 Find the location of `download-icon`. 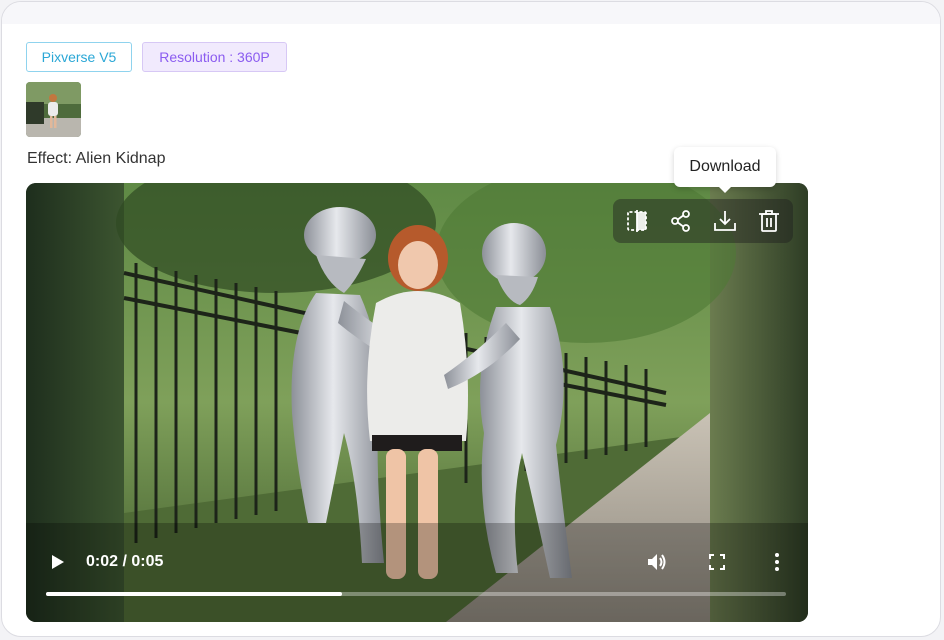

download-icon is located at coordinates (725, 221).